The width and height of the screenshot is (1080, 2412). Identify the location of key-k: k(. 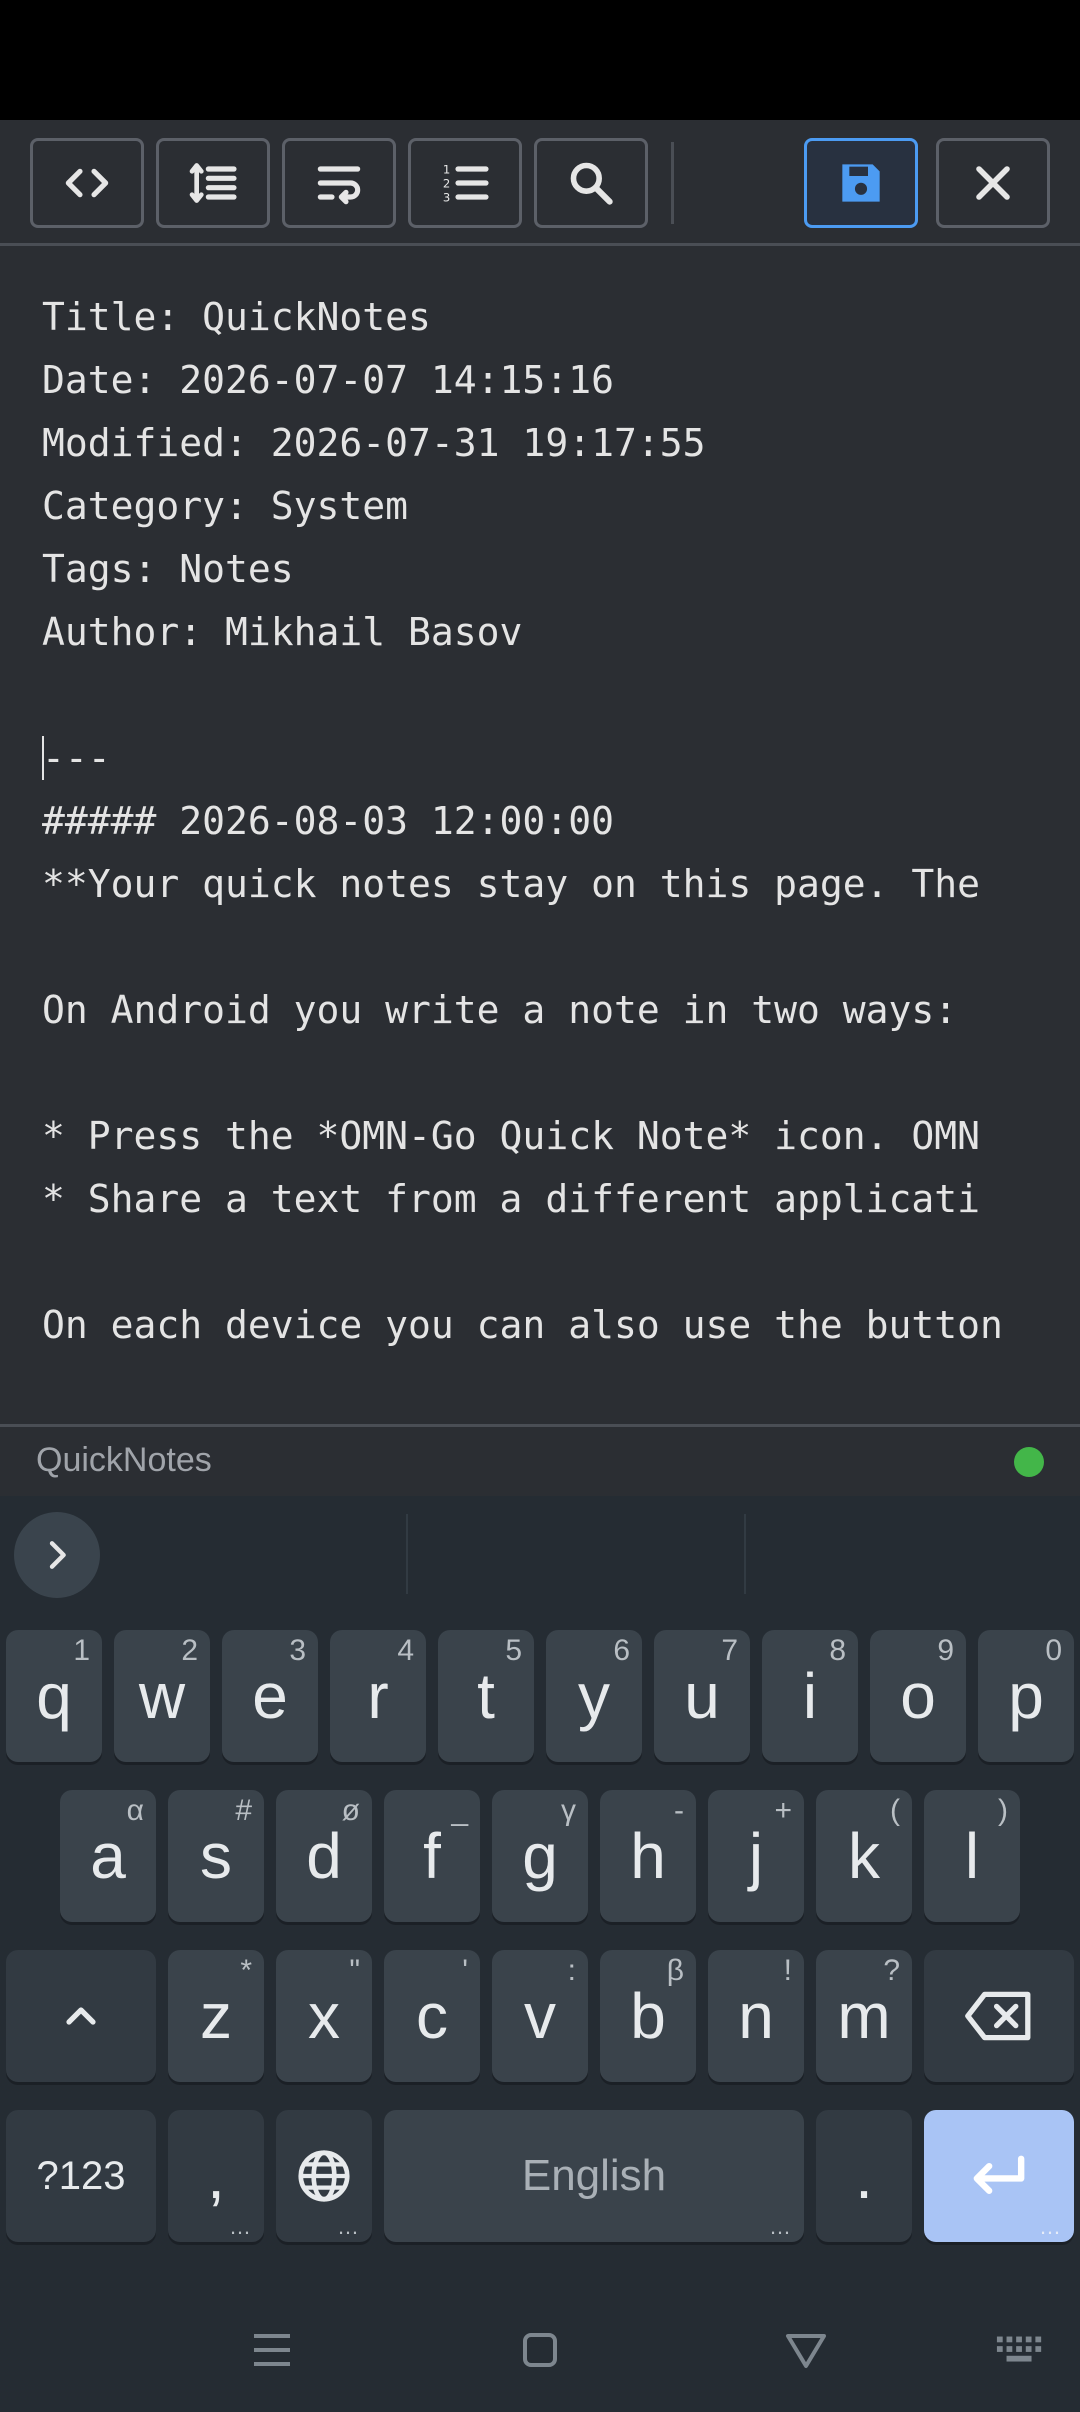
(864, 1856).